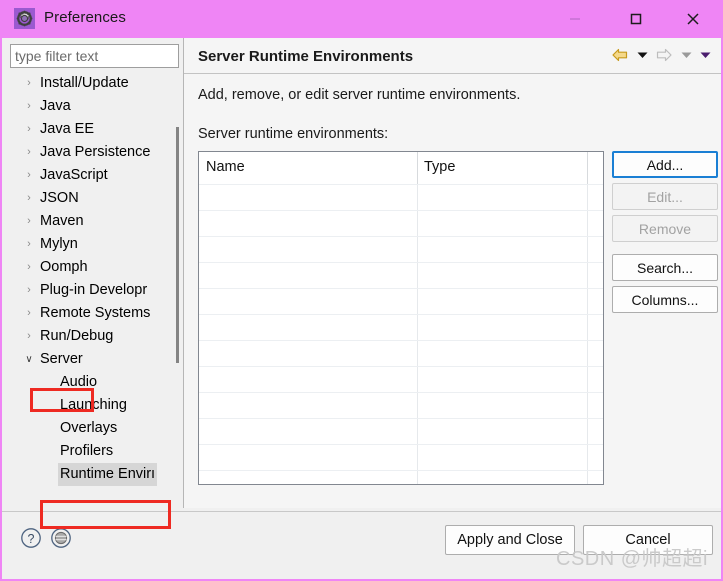 The width and height of the screenshot is (723, 581). I want to click on view-menu-chevron-down-icon, so click(705, 55).